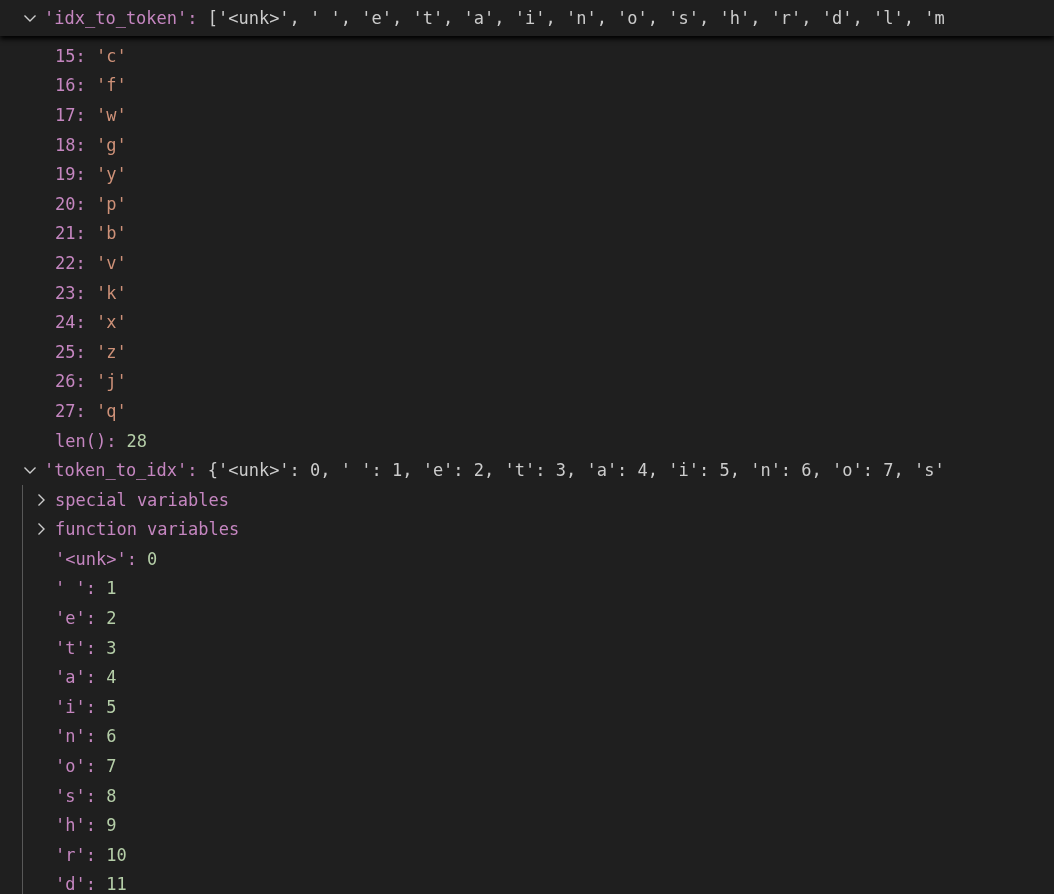 The height and width of the screenshot is (894, 1054). I want to click on variable-name: 24:, so click(70, 322).